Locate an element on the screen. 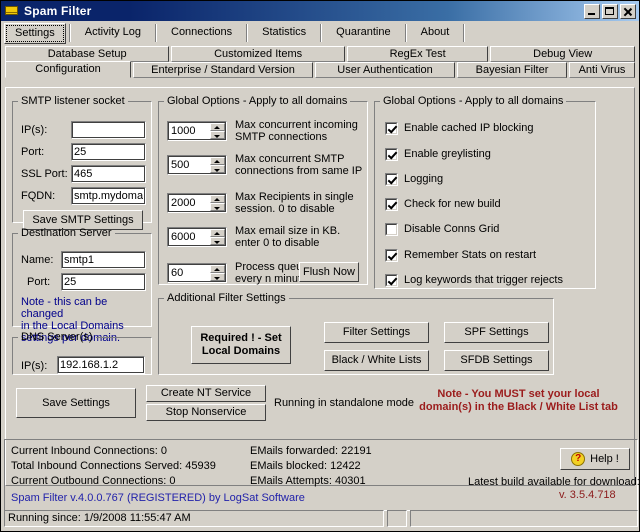 This screenshot has width=640, height=532. smtp-ips-input is located at coordinates (108, 130).